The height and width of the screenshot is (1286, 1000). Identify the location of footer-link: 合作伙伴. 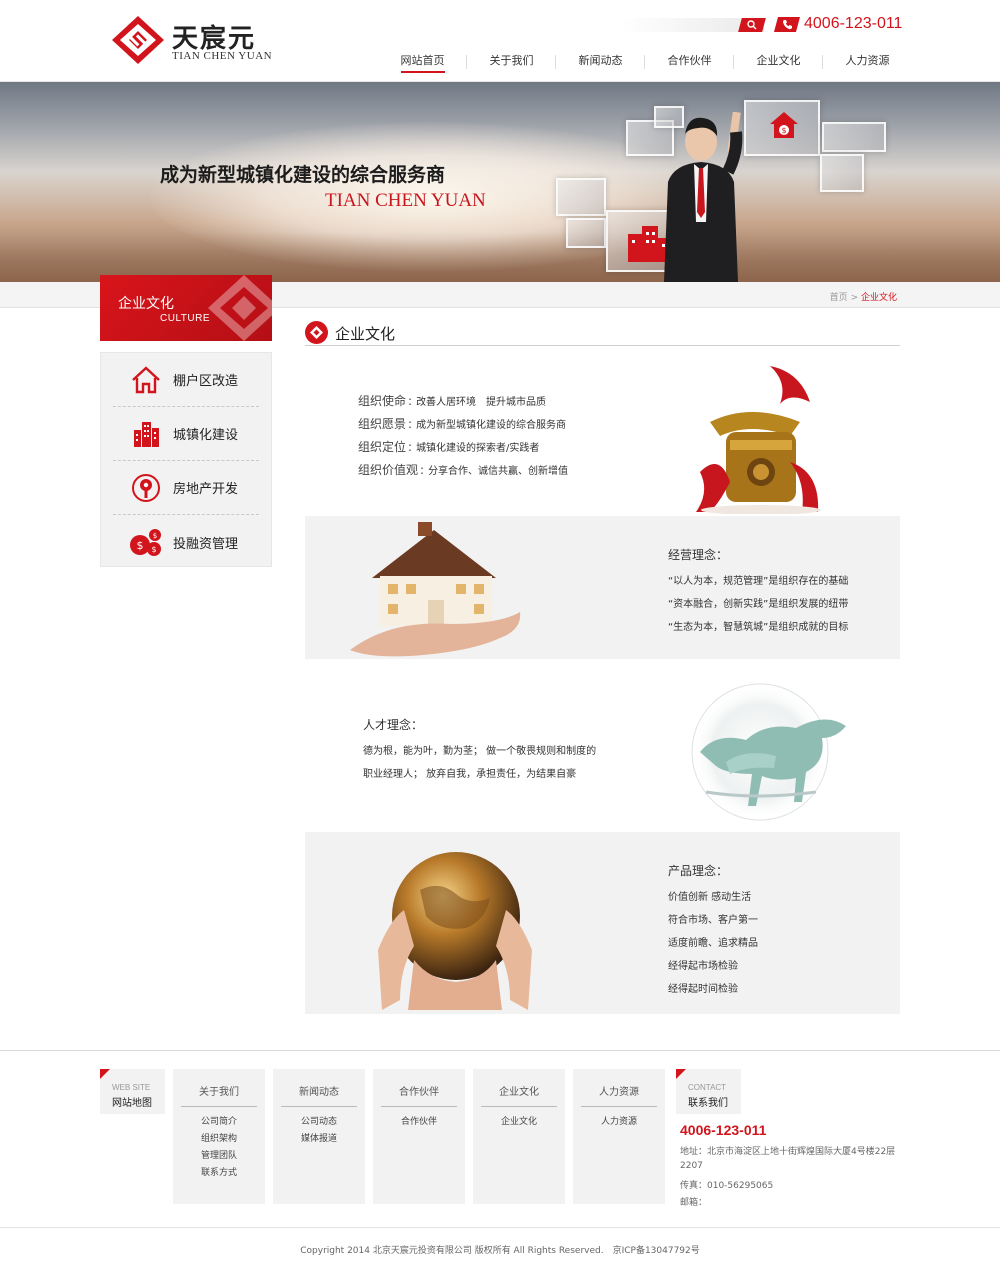
(419, 1120).